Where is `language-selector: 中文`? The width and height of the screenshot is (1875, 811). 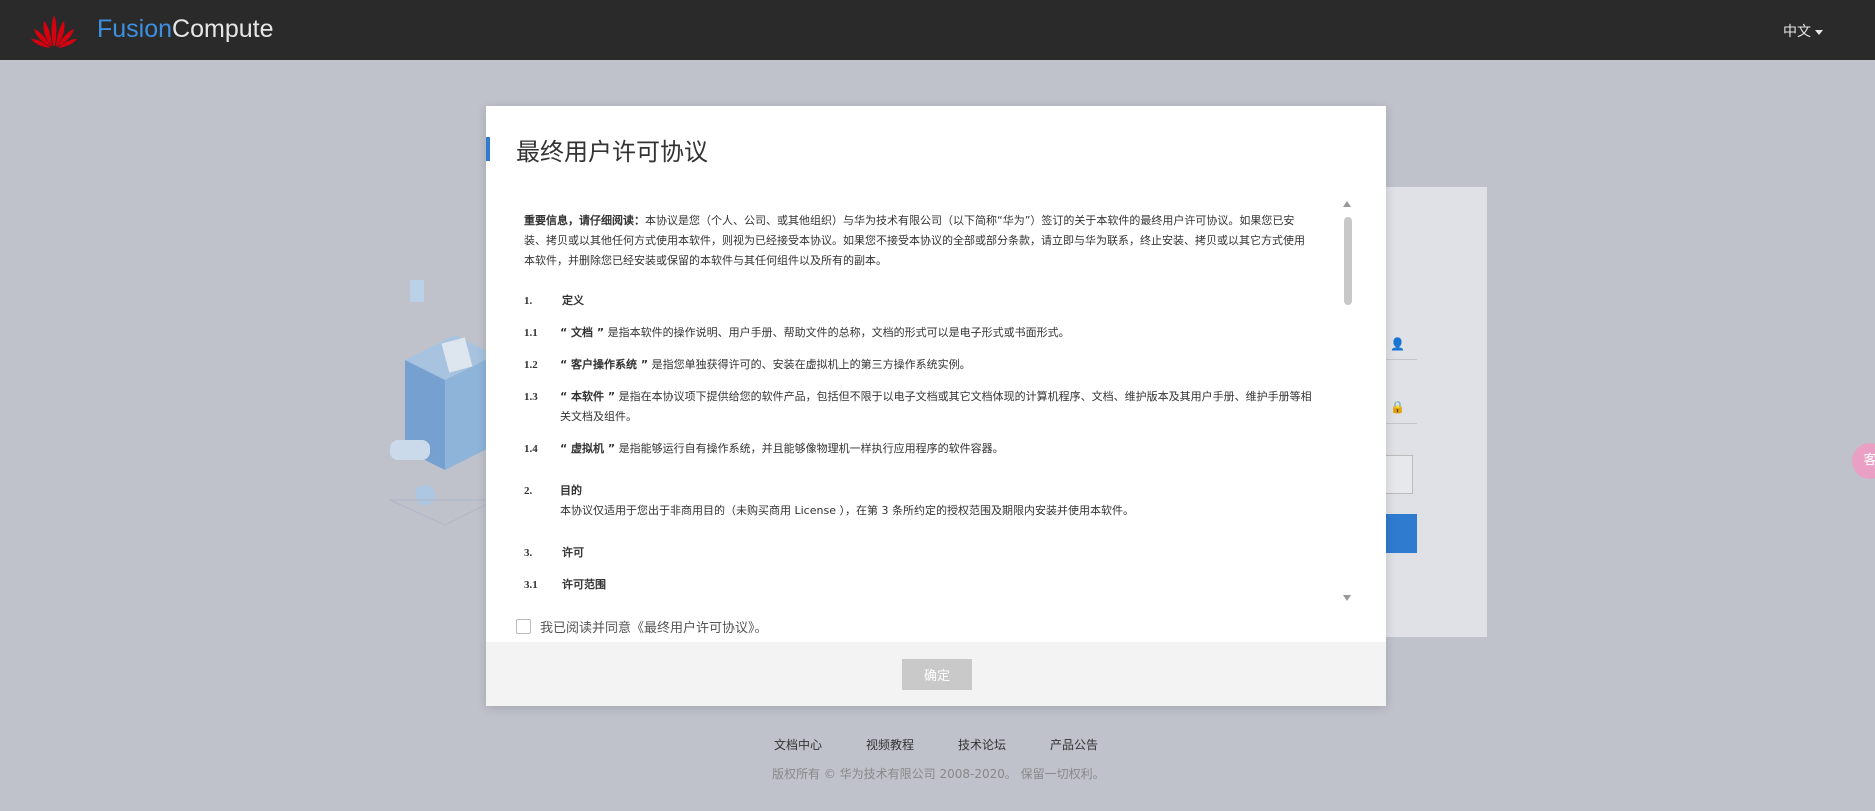 language-selector: 中文 is located at coordinates (1803, 31).